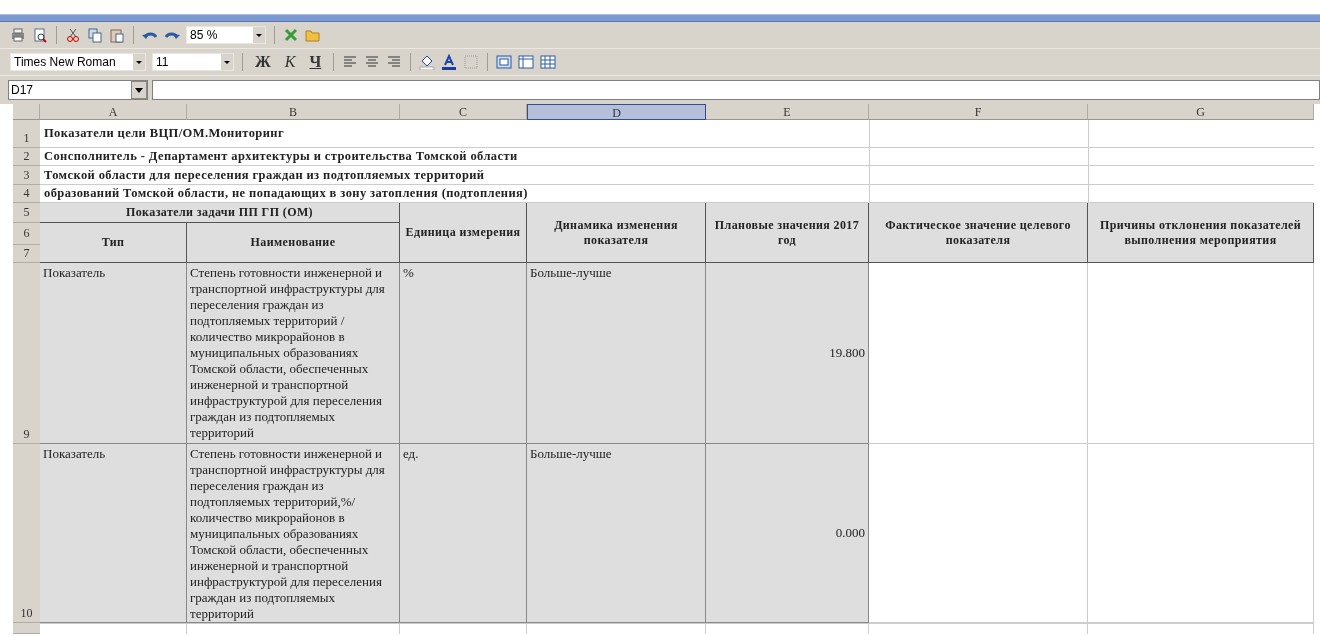 Image resolution: width=1320 pixels, height=636 pixels. Describe the element at coordinates (26, 194) in the screenshot. I see `row-header: 4` at that location.